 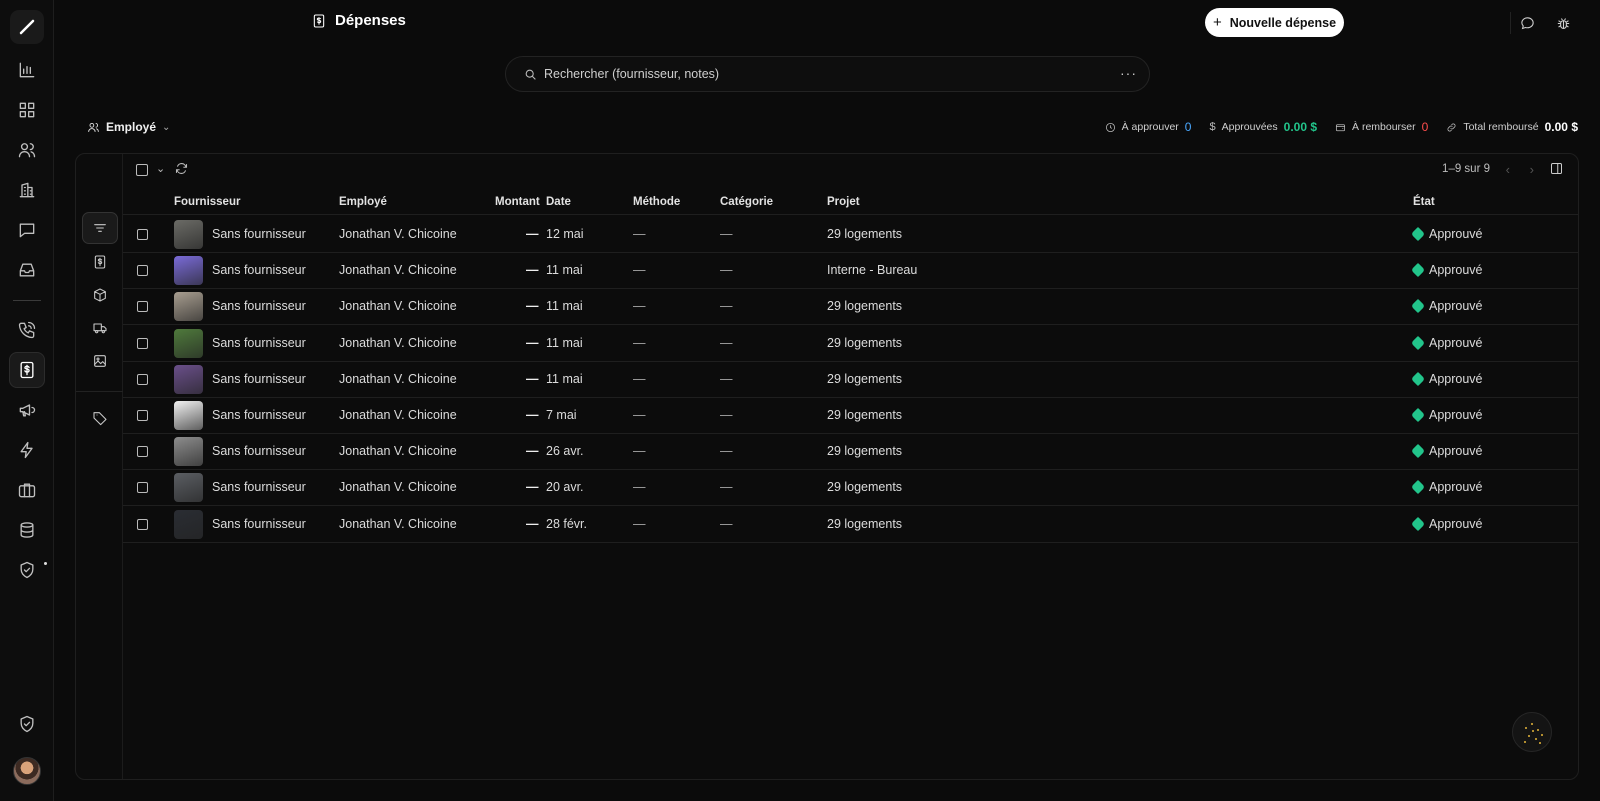 I want to click on cell-employee: Jonathan V. Chicoine, so click(x=398, y=451).